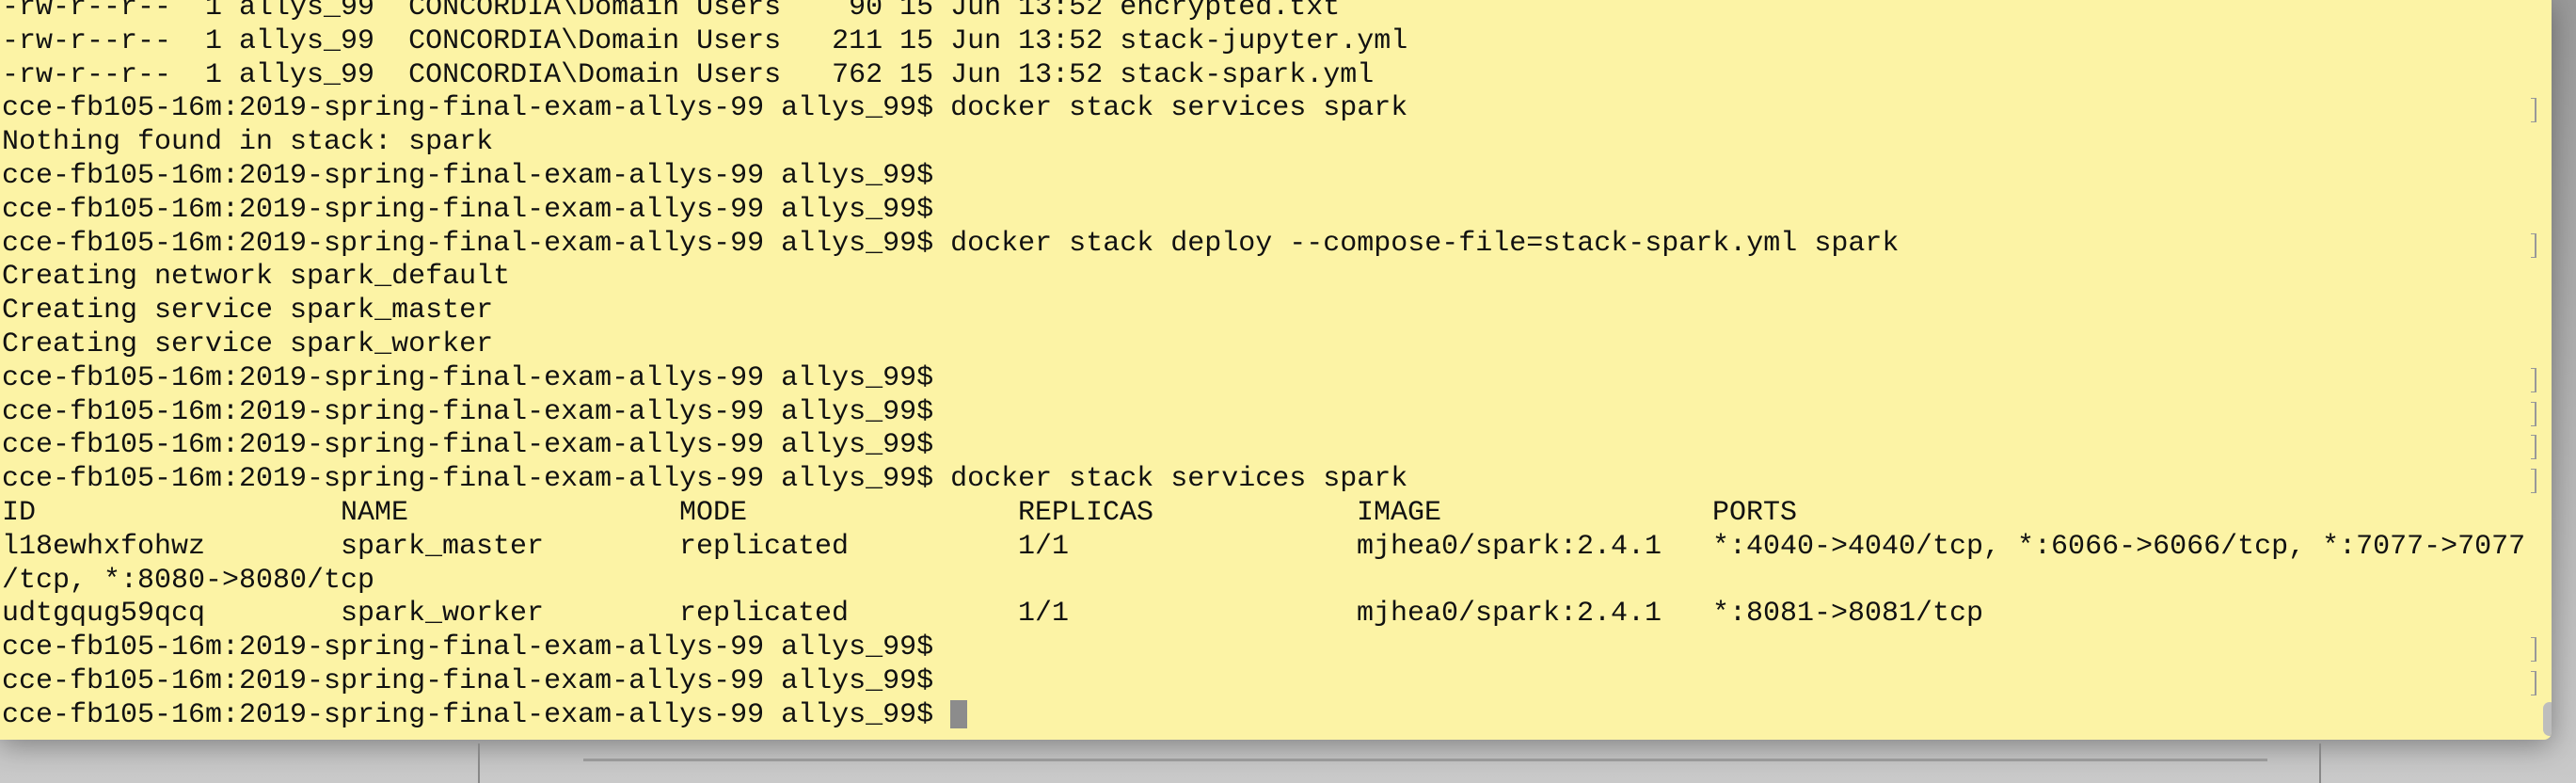  What do you see at coordinates (104, 546) in the screenshot?
I see `table-cell: l18ewhxfohwz` at bounding box center [104, 546].